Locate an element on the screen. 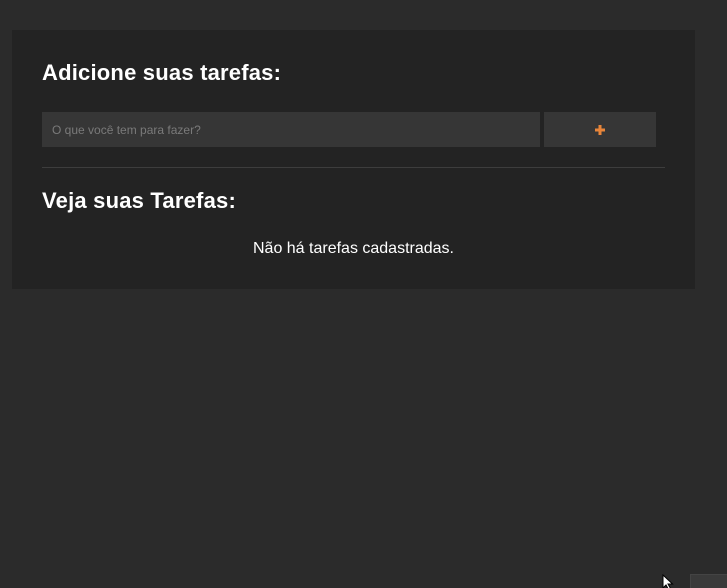 This screenshot has height=588, width=727. empty-tasks-message: Não há tarefas cadastradas. is located at coordinates (353, 248).